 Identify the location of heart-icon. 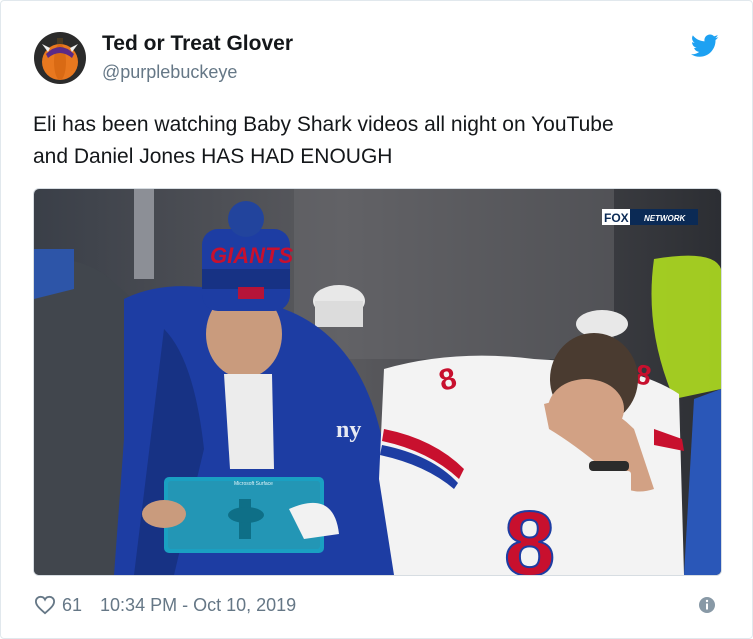
(45, 605).